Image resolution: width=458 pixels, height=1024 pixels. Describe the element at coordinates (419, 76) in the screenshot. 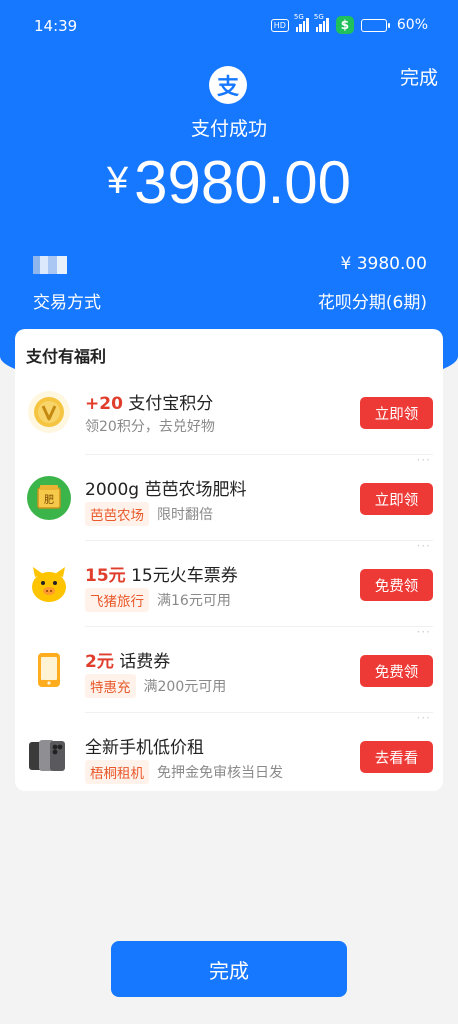

I see `done-top-button: 完成` at that location.